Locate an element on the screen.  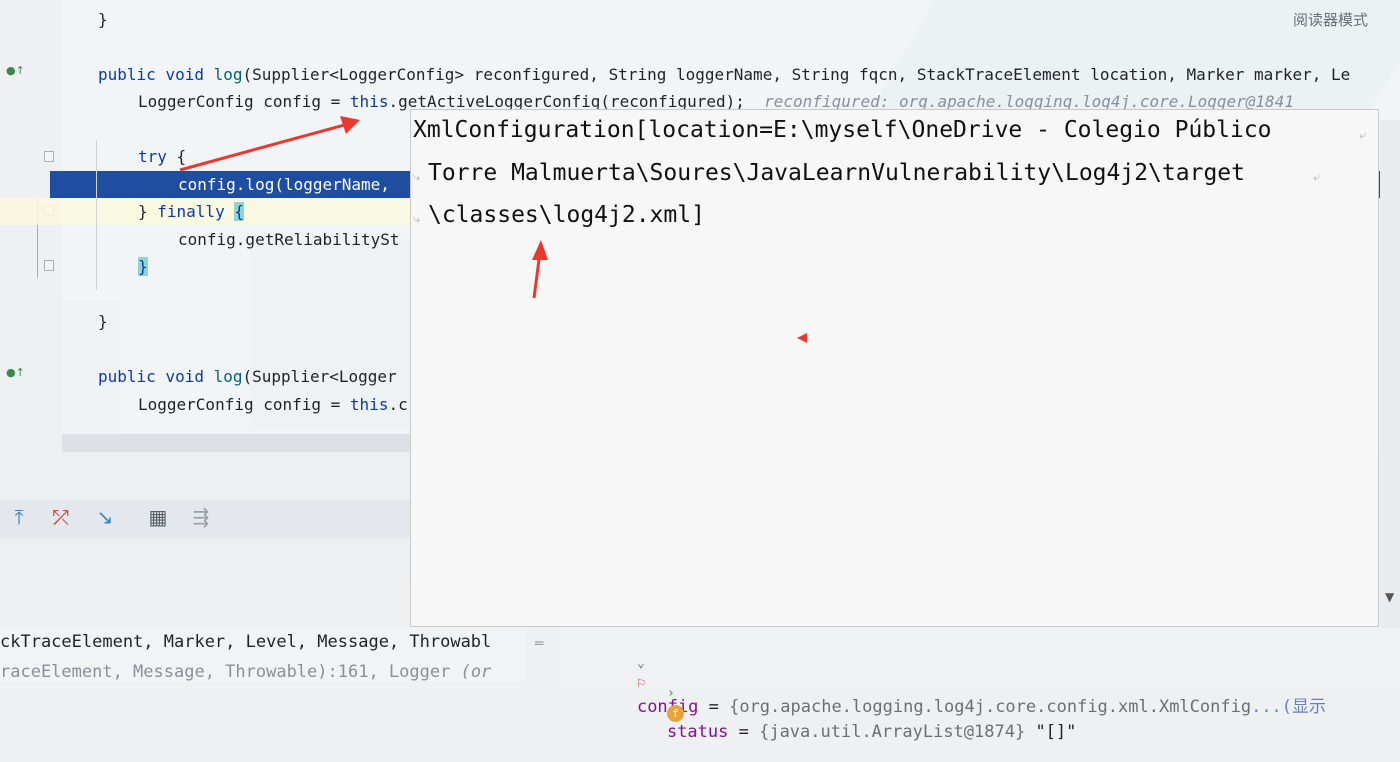
code-line-10: public void log(Supplier<Logger is located at coordinates (247, 376).